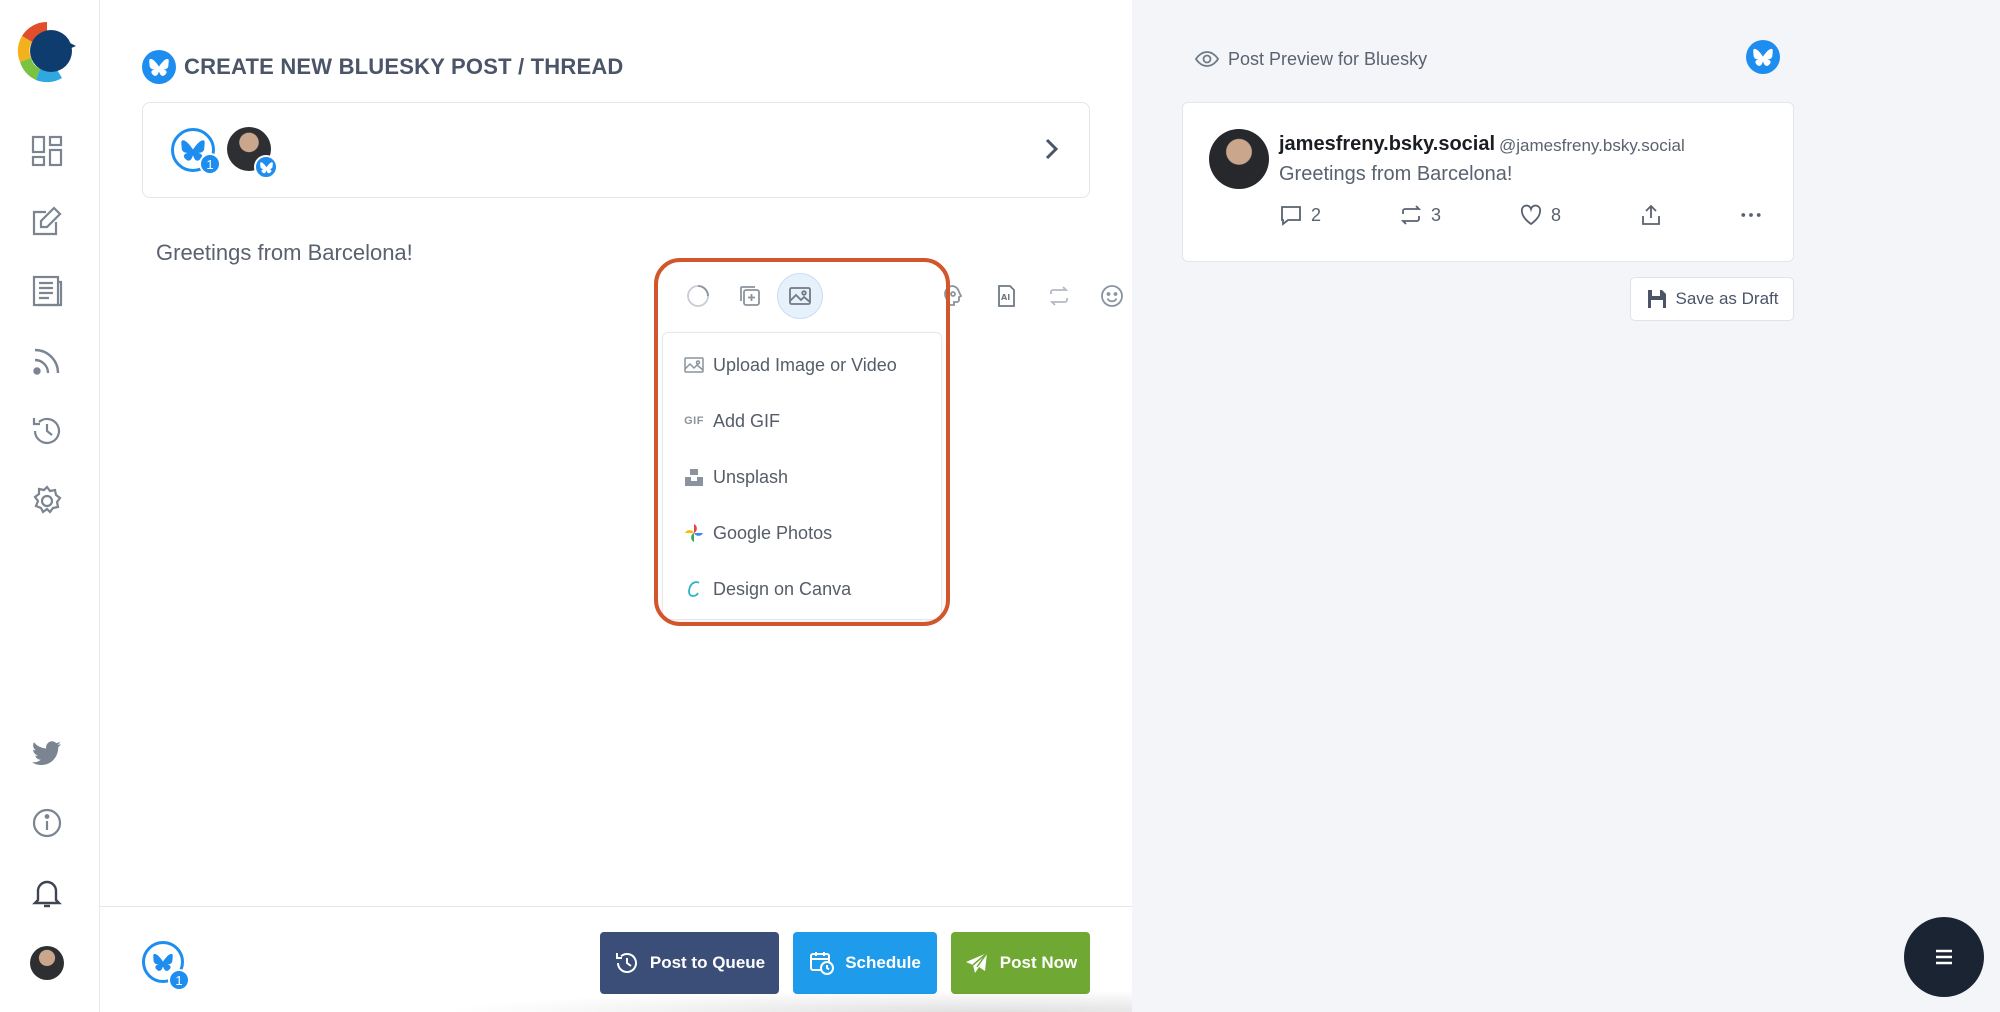 This screenshot has width=2000, height=1012. I want to click on reply-action: 2, so click(1300, 215).